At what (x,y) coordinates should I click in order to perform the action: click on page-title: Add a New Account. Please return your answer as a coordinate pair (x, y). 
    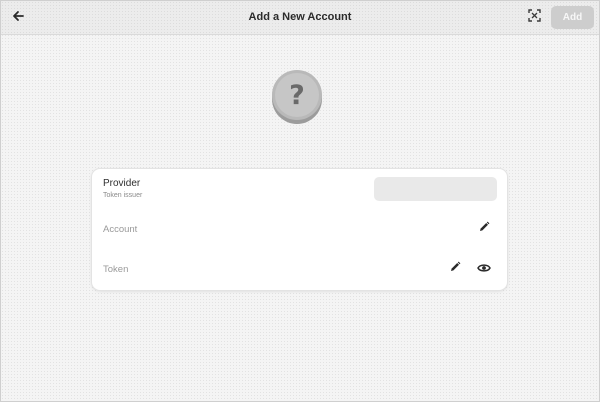
    Looking at the image, I should click on (300, 17).